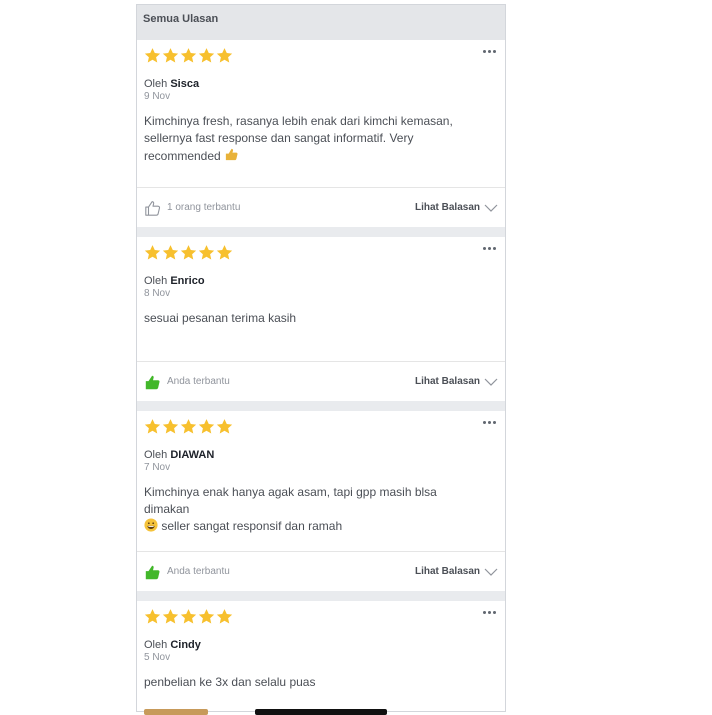 This screenshot has height=715, width=712. I want to click on review-author: Oleh Cindy, so click(172, 645).